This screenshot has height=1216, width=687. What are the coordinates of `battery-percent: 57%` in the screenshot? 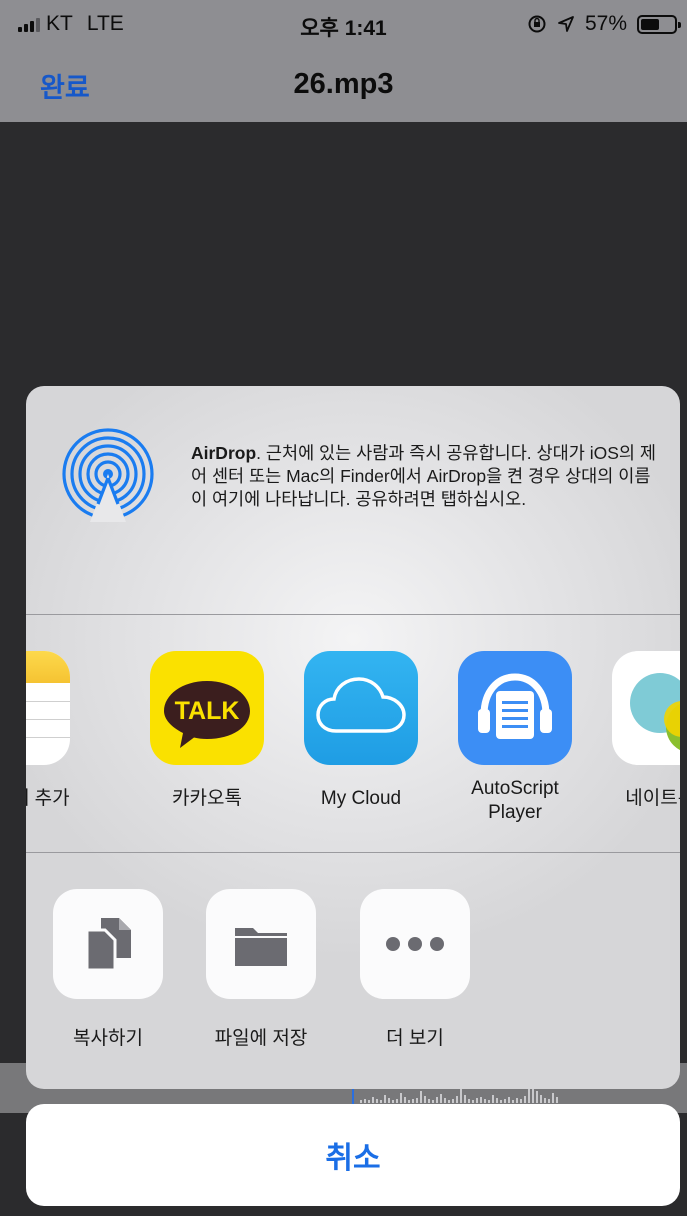 It's located at (605, 23).